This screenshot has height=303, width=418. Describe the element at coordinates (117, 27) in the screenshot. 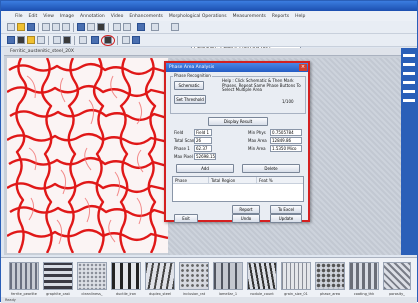

I see `copy-icon` at that location.